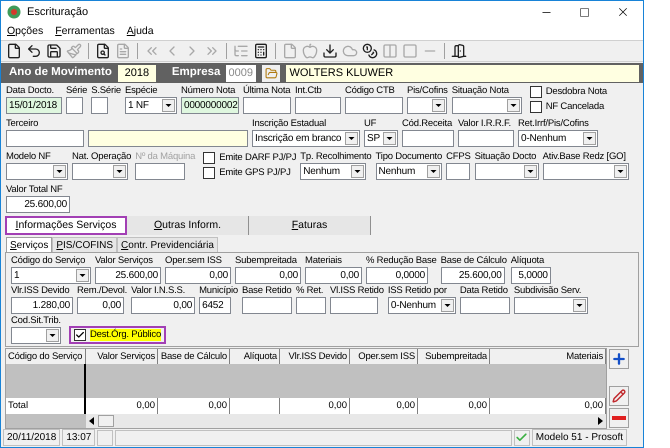  What do you see at coordinates (141, 91) in the screenshot?
I see `field-label: Espécie` at bounding box center [141, 91].